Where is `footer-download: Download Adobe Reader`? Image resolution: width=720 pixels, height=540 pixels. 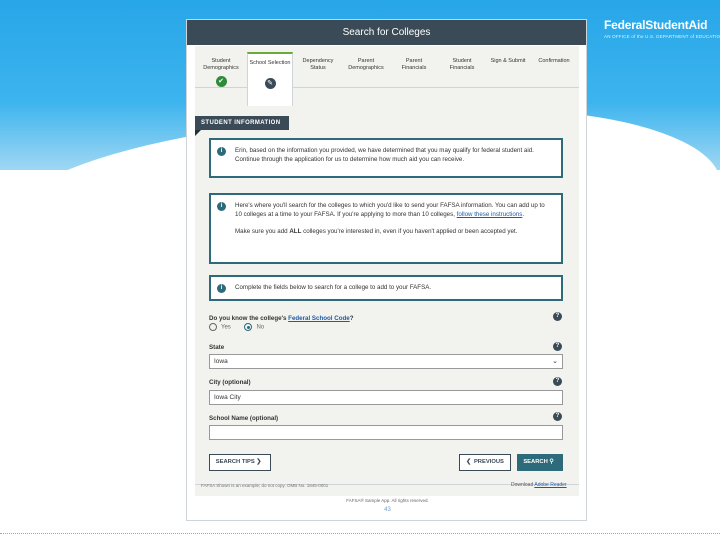 footer-download: Download Adobe Reader is located at coordinates (539, 485).